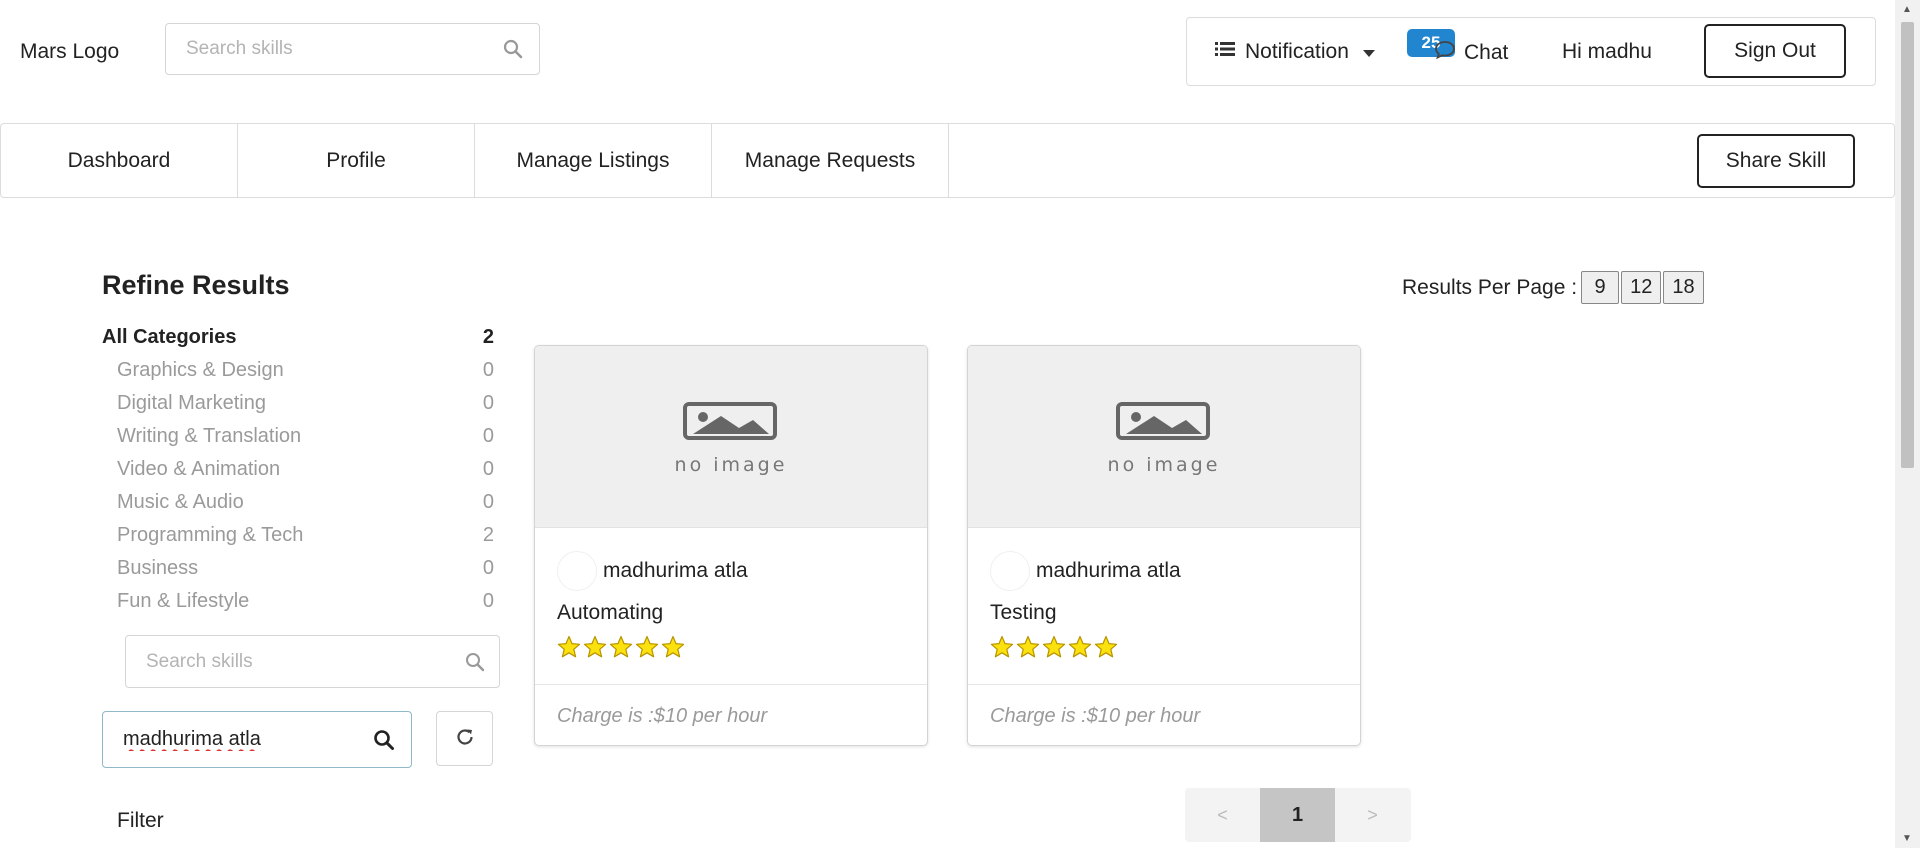 The image size is (1920, 848). What do you see at coordinates (1490, 287) in the screenshot?
I see `results-per-page-label: Results Per Page :` at bounding box center [1490, 287].